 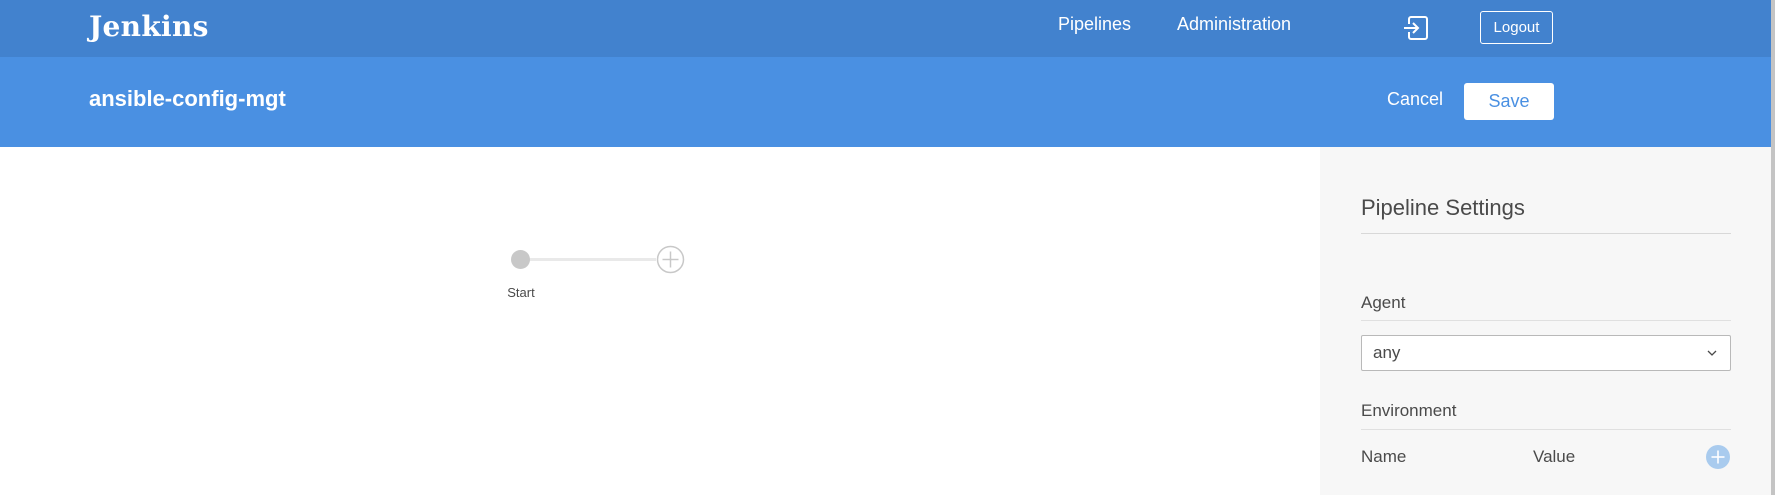 What do you see at coordinates (1383, 302) in the screenshot?
I see `agent-label: Agent` at bounding box center [1383, 302].